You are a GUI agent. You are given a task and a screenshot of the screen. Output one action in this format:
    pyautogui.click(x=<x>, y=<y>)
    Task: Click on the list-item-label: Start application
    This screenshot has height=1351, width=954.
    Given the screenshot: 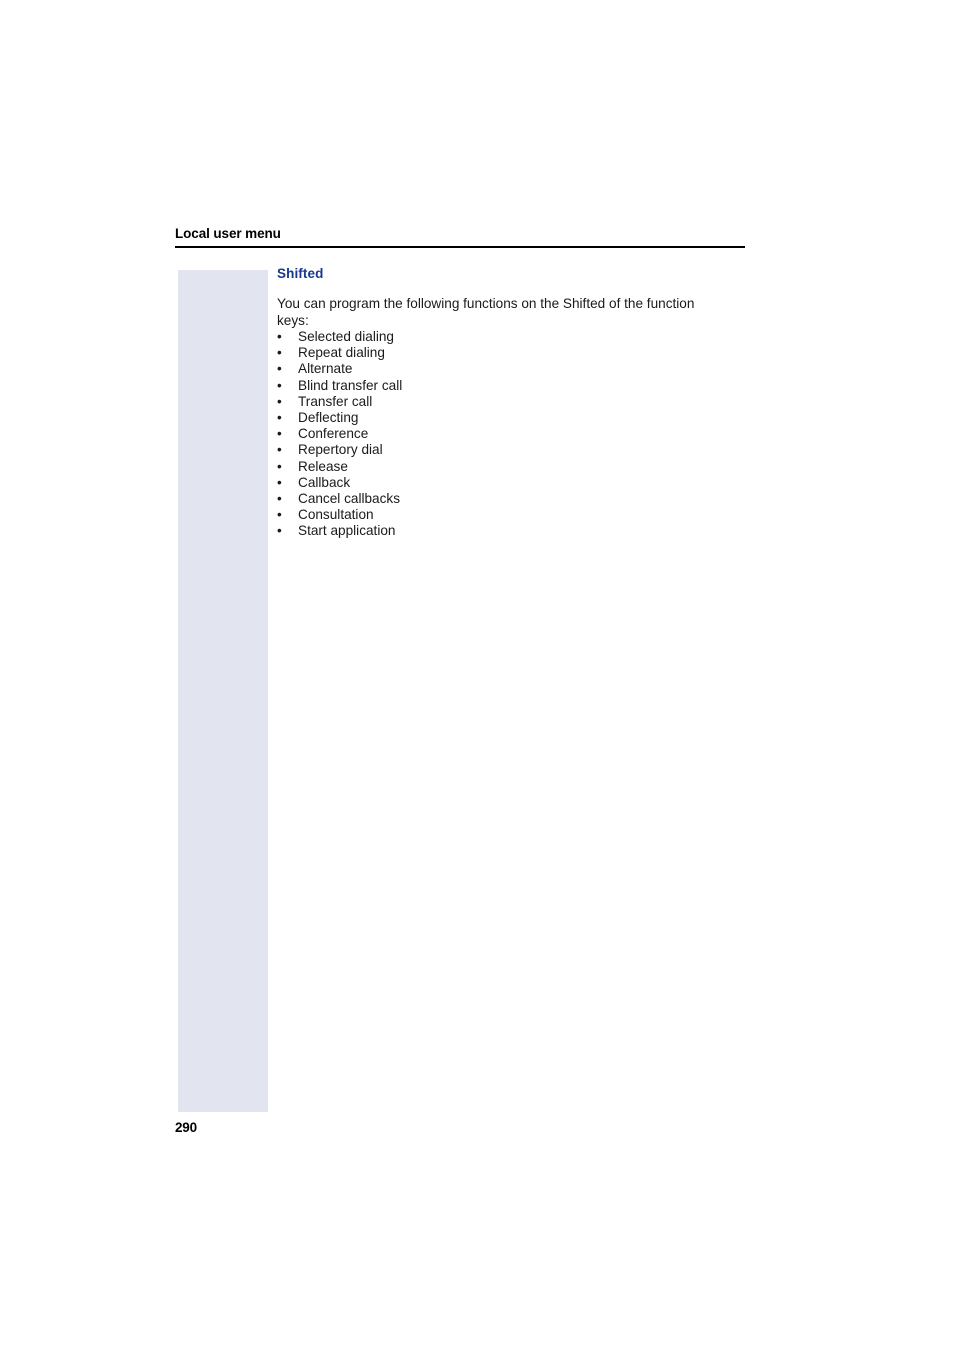 What is the action you would take?
    pyautogui.click(x=347, y=531)
    